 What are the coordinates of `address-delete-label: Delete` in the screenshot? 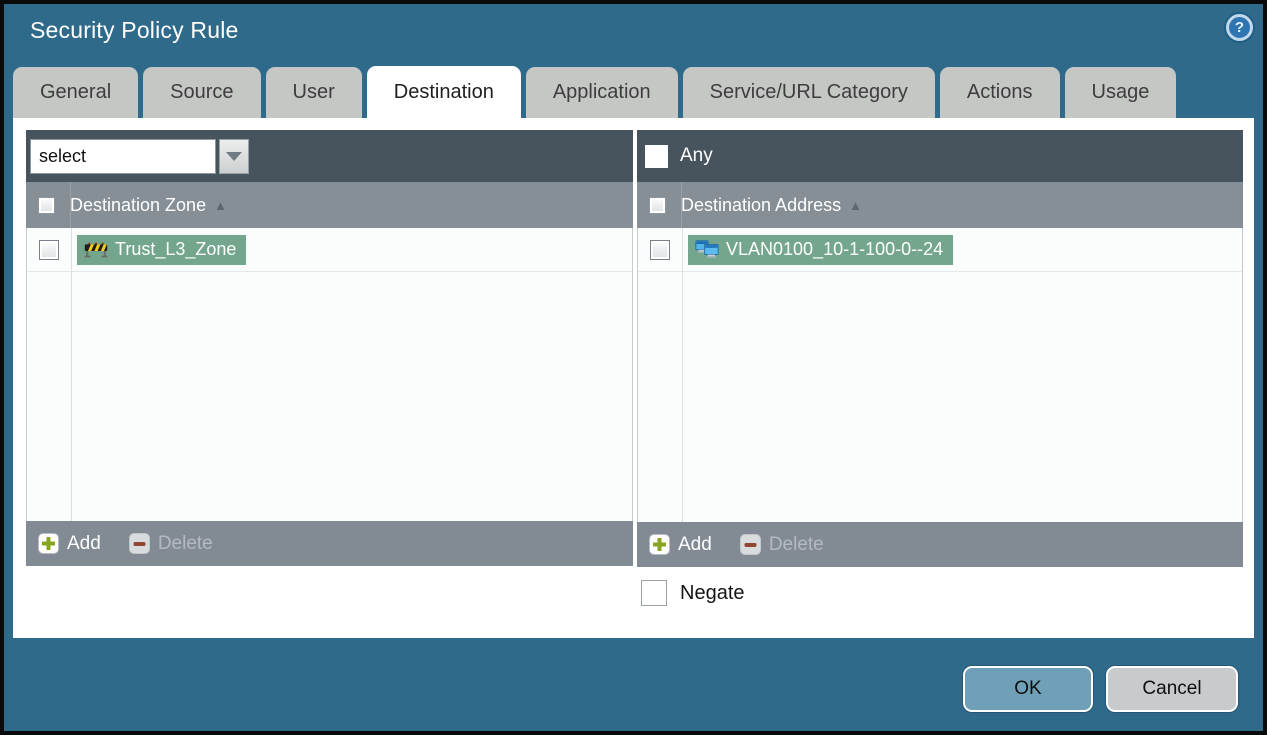 It's located at (796, 544).